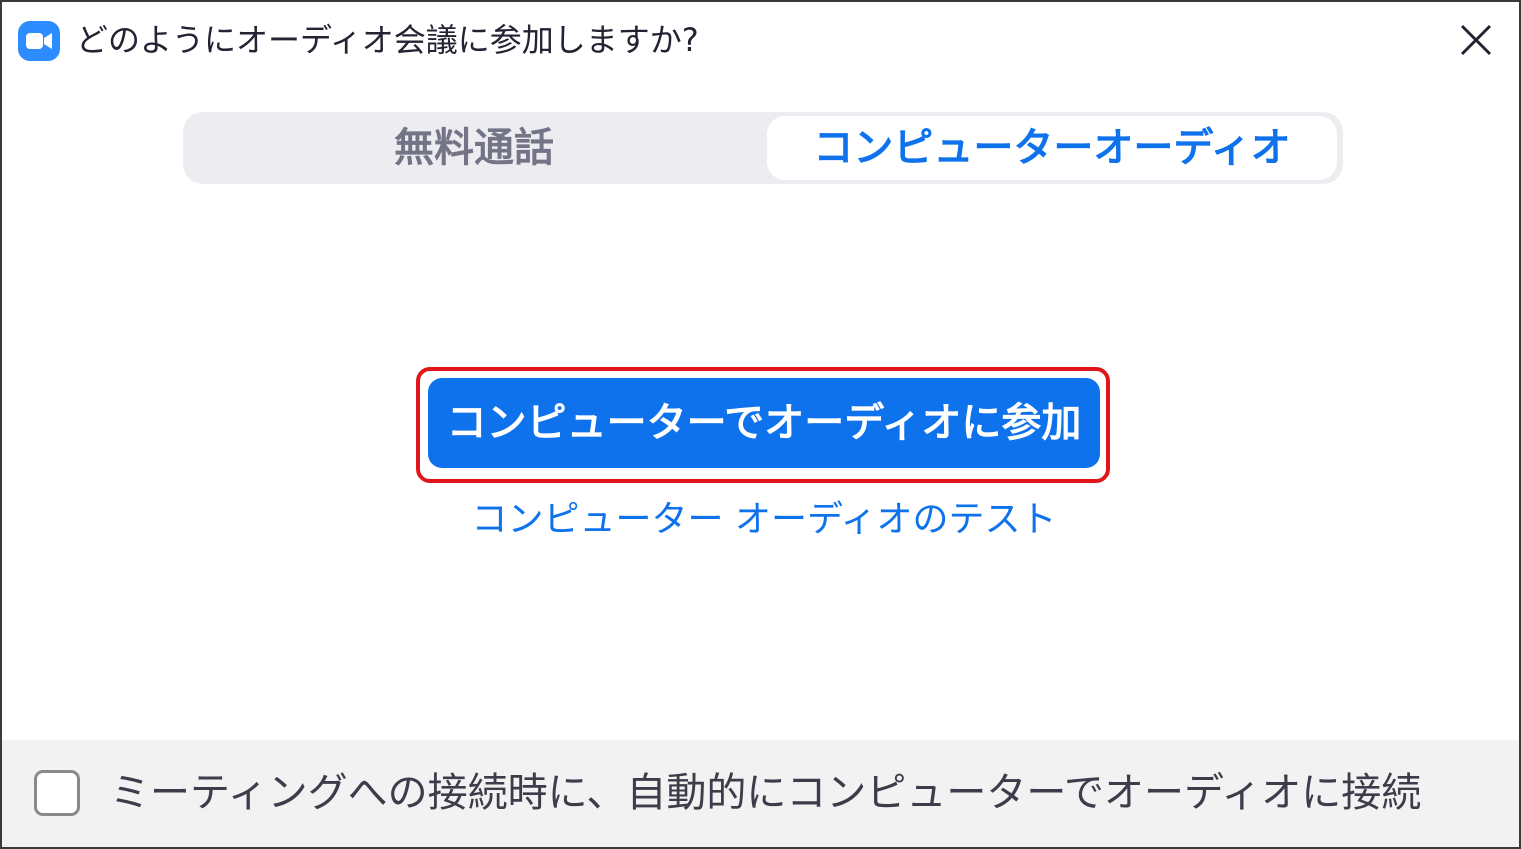  I want to click on footer-bar: ミーティングへの接続時に、自動的にコンピューターでオーディオに接続, so click(760, 793).